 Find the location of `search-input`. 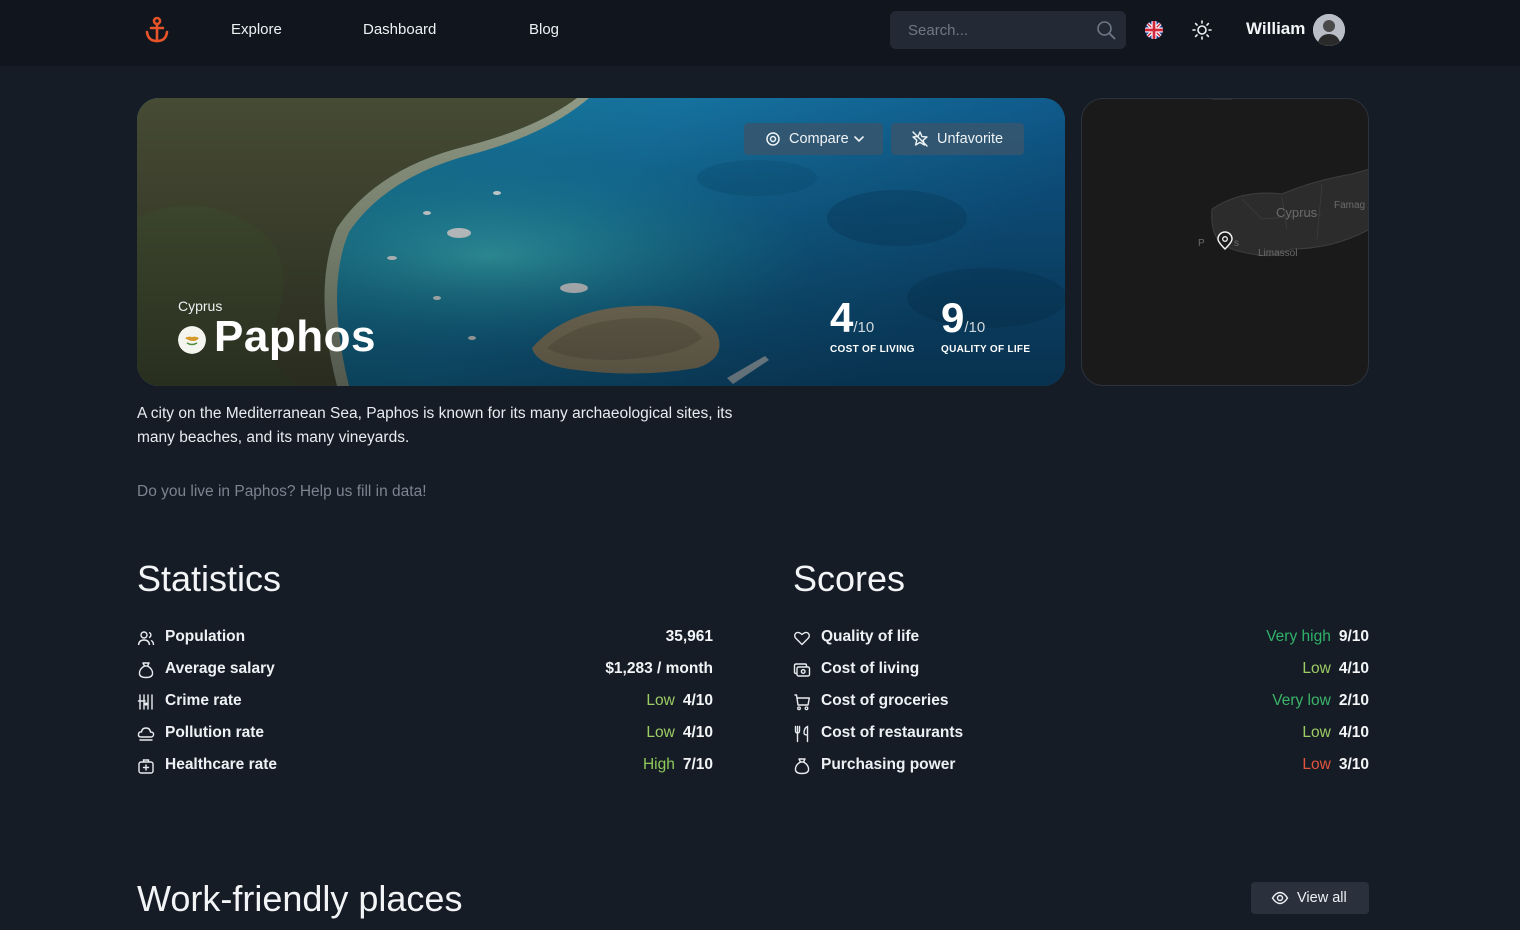

search-input is located at coordinates (990, 30).